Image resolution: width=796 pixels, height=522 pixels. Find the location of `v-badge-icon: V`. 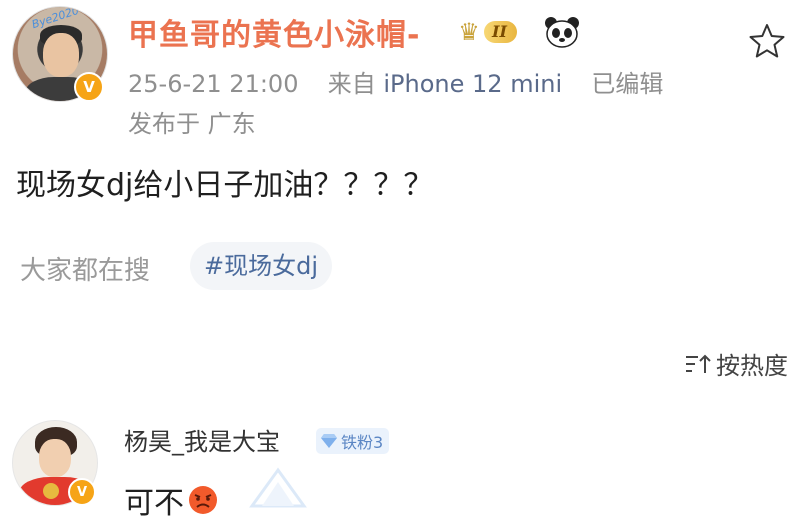

v-badge-icon: V is located at coordinates (89, 87).